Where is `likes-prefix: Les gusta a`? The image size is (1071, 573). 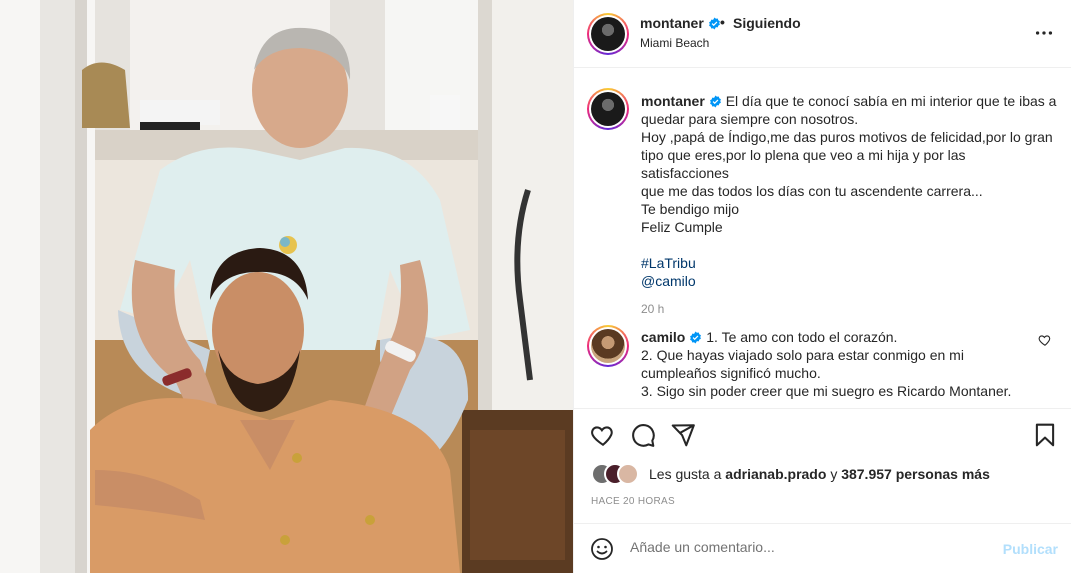 likes-prefix: Les gusta a is located at coordinates (685, 474).